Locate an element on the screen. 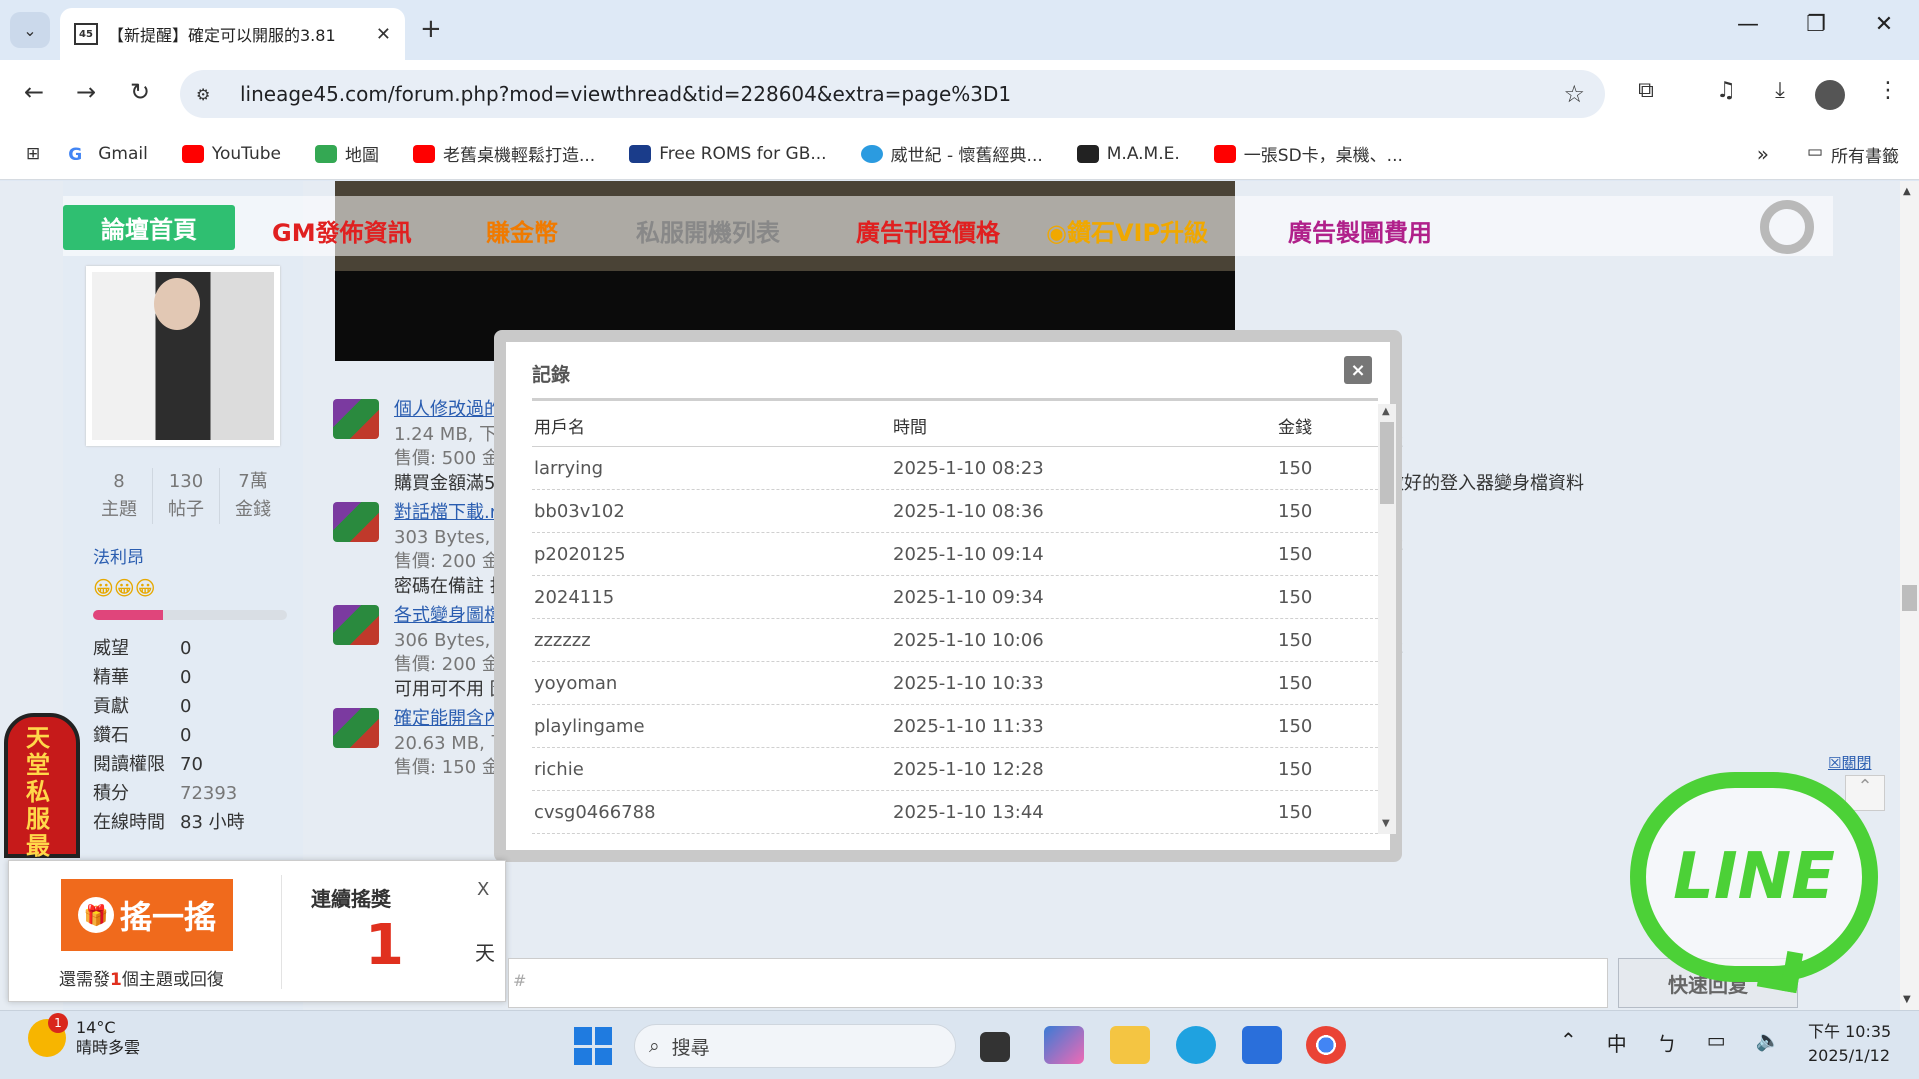 The image size is (1919, 1079). ime-indicator: 中 is located at coordinates (1617, 1042).